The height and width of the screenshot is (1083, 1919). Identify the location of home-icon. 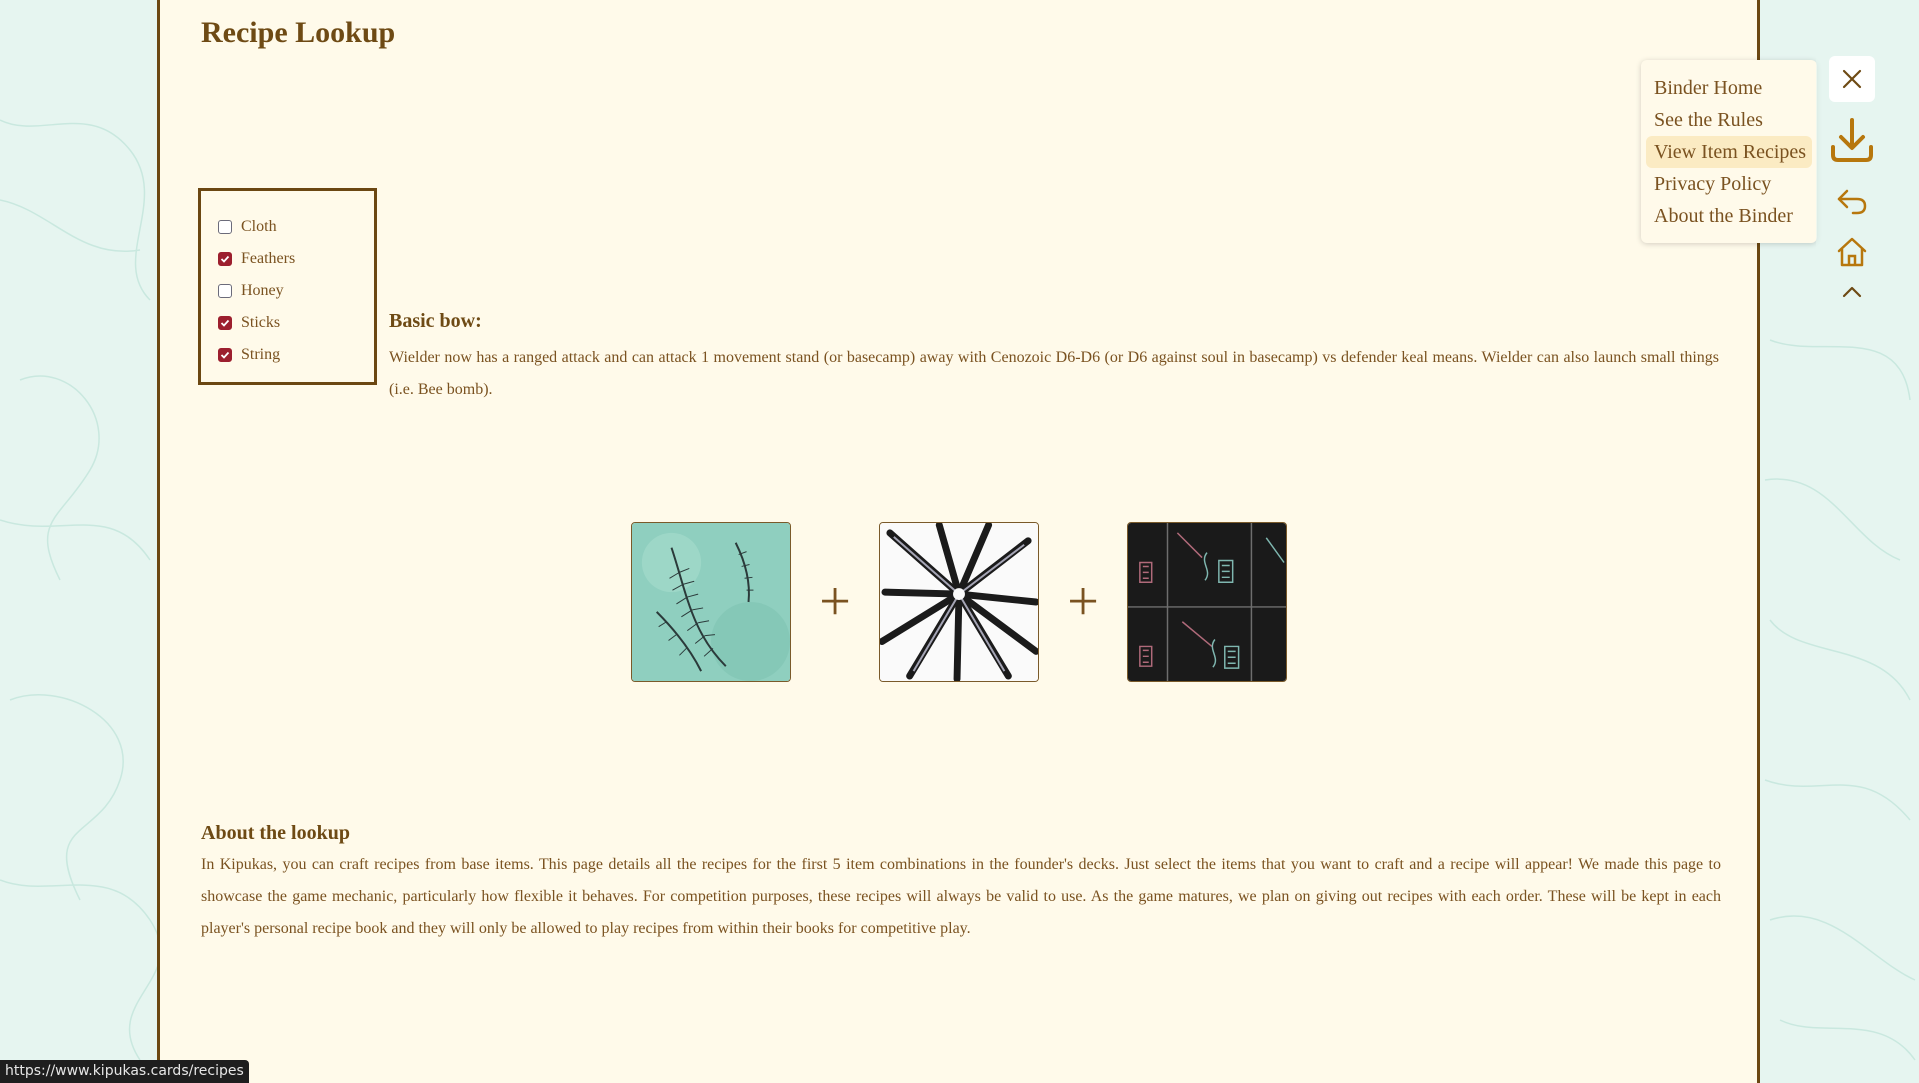
(1852, 252).